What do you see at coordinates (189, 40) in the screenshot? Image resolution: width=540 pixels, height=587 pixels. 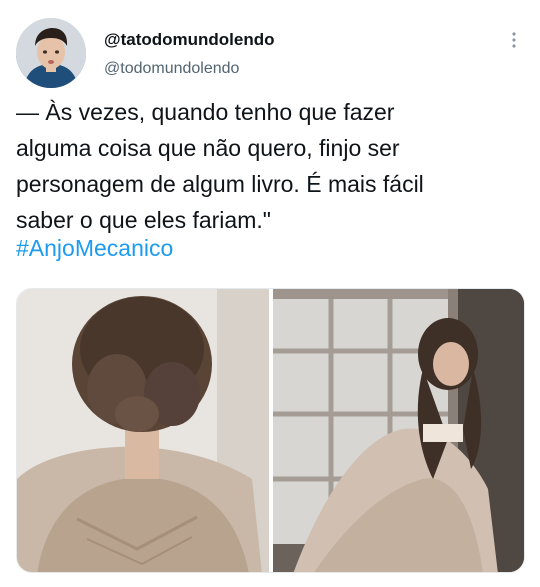 I see `display-name: @tatodomundolendo` at bounding box center [189, 40].